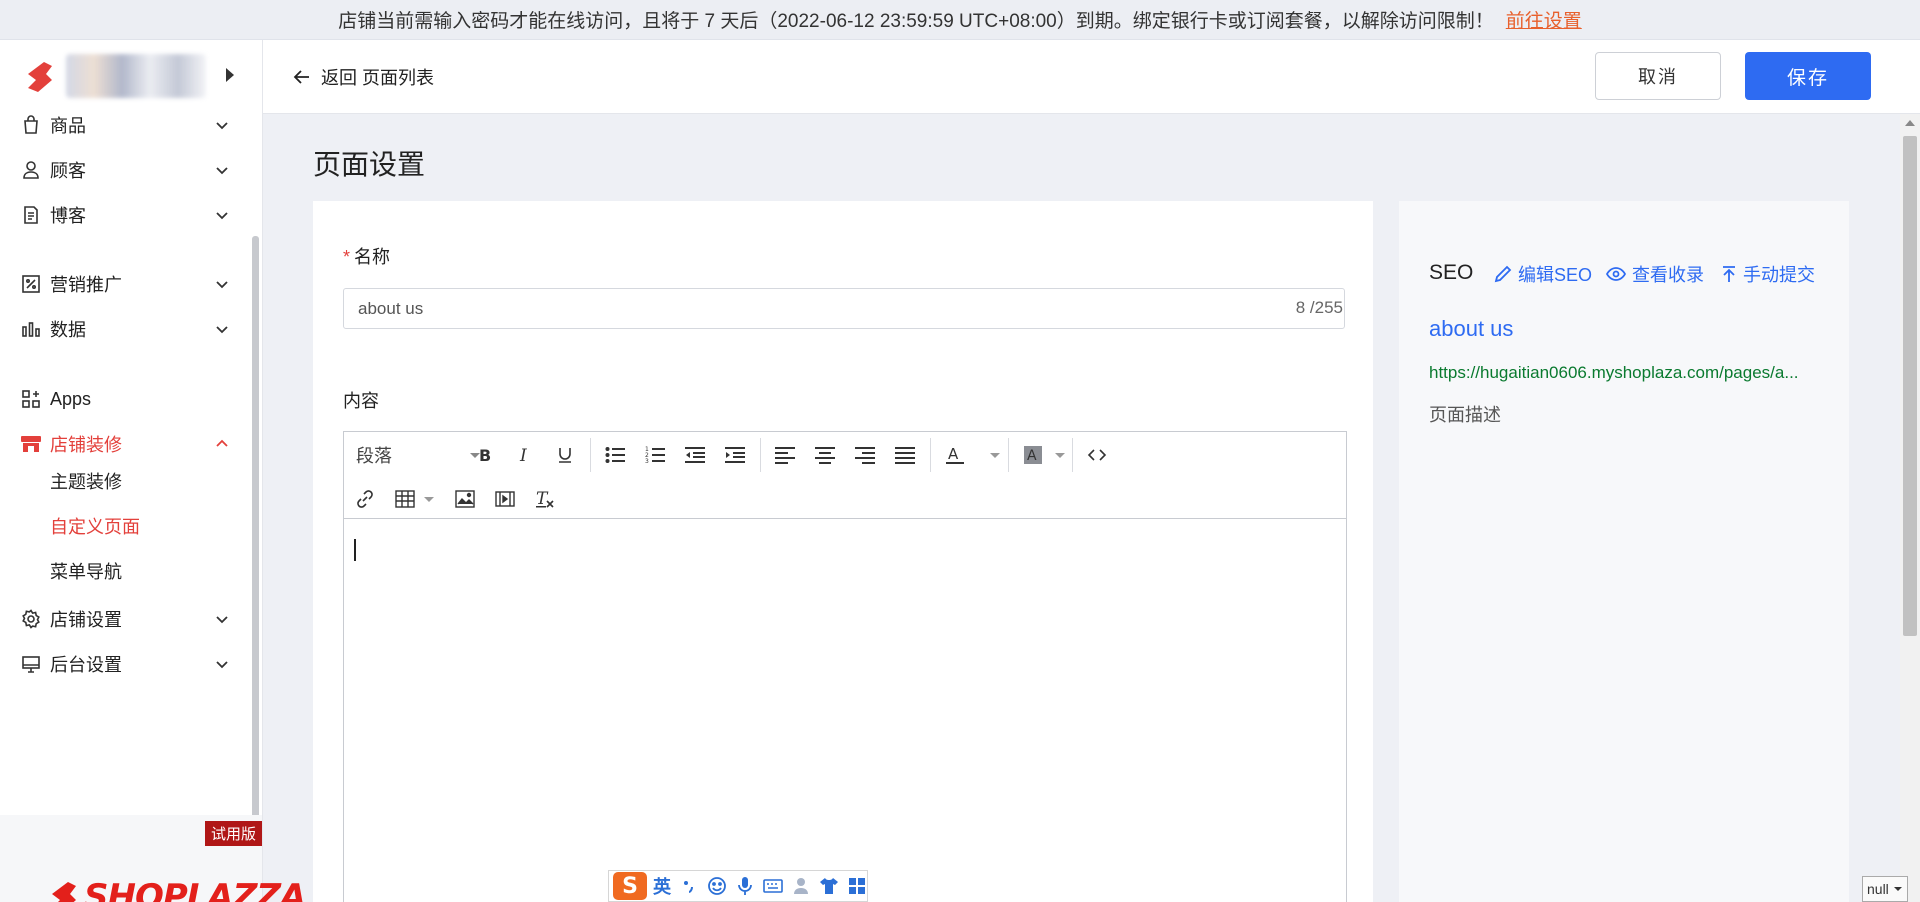 The image size is (1920, 902). I want to click on sidebar-item-products: 商品, so click(125, 125).